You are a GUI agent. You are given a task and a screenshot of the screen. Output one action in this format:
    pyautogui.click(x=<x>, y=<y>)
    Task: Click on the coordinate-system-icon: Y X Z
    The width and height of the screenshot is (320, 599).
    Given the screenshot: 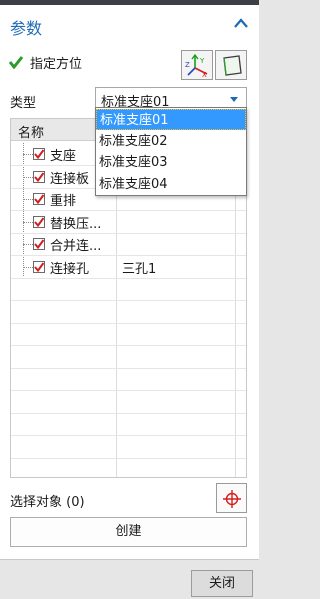 What is the action you would take?
    pyautogui.click(x=196, y=66)
    